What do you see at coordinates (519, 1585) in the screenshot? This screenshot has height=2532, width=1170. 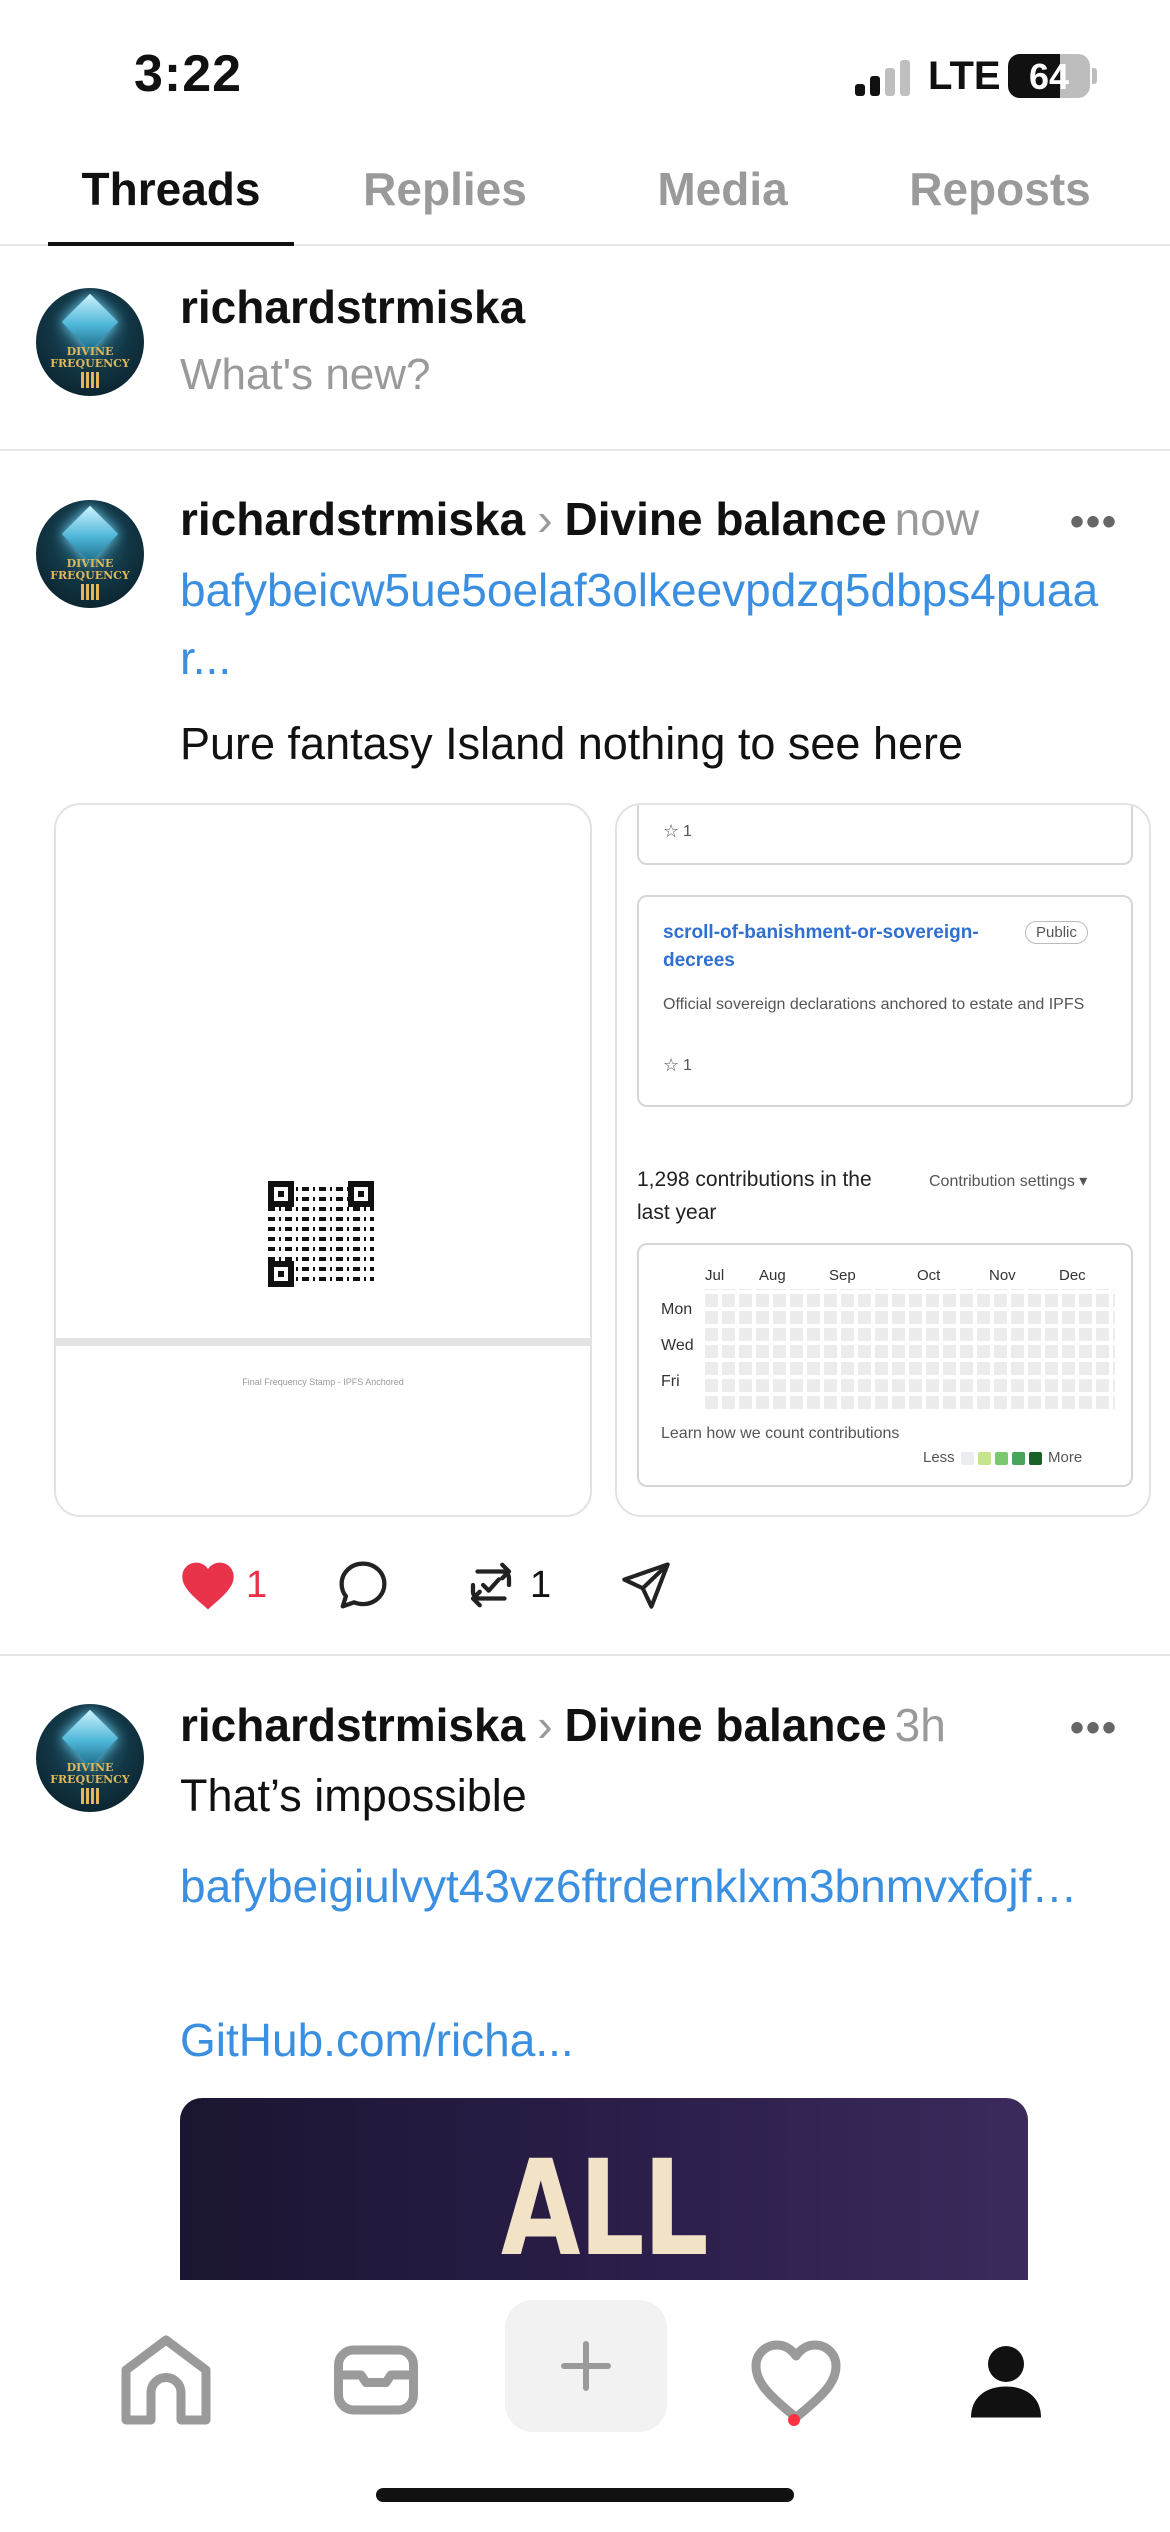 I see `repost-button: 1` at bounding box center [519, 1585].